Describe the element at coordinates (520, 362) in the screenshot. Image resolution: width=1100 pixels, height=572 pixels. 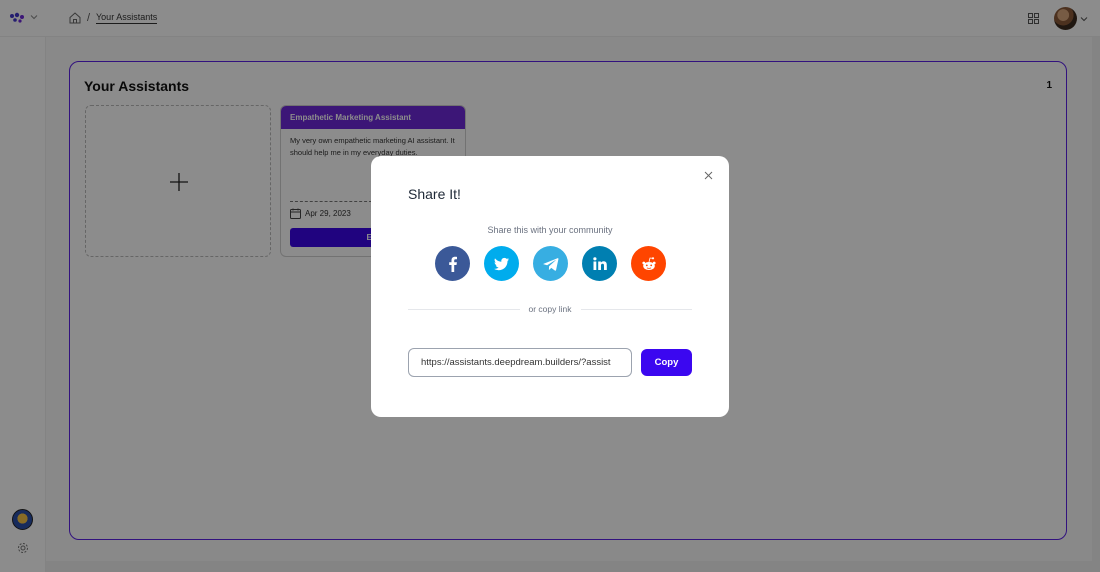
I see `share-link-input` at that location.